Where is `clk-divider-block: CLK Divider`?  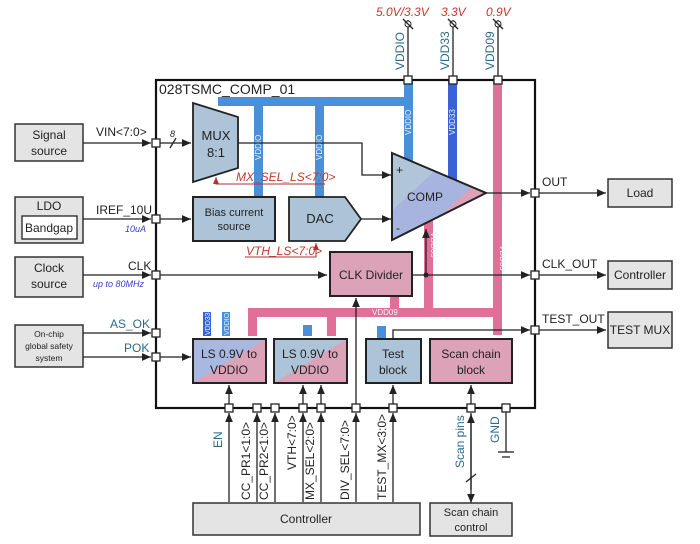
clk-divider-block: CLK Divider is located at coordinates (371, 274).